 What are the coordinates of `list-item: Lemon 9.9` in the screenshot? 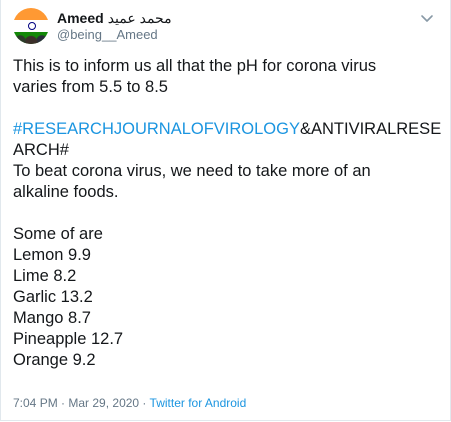 It's located at (52, 255).